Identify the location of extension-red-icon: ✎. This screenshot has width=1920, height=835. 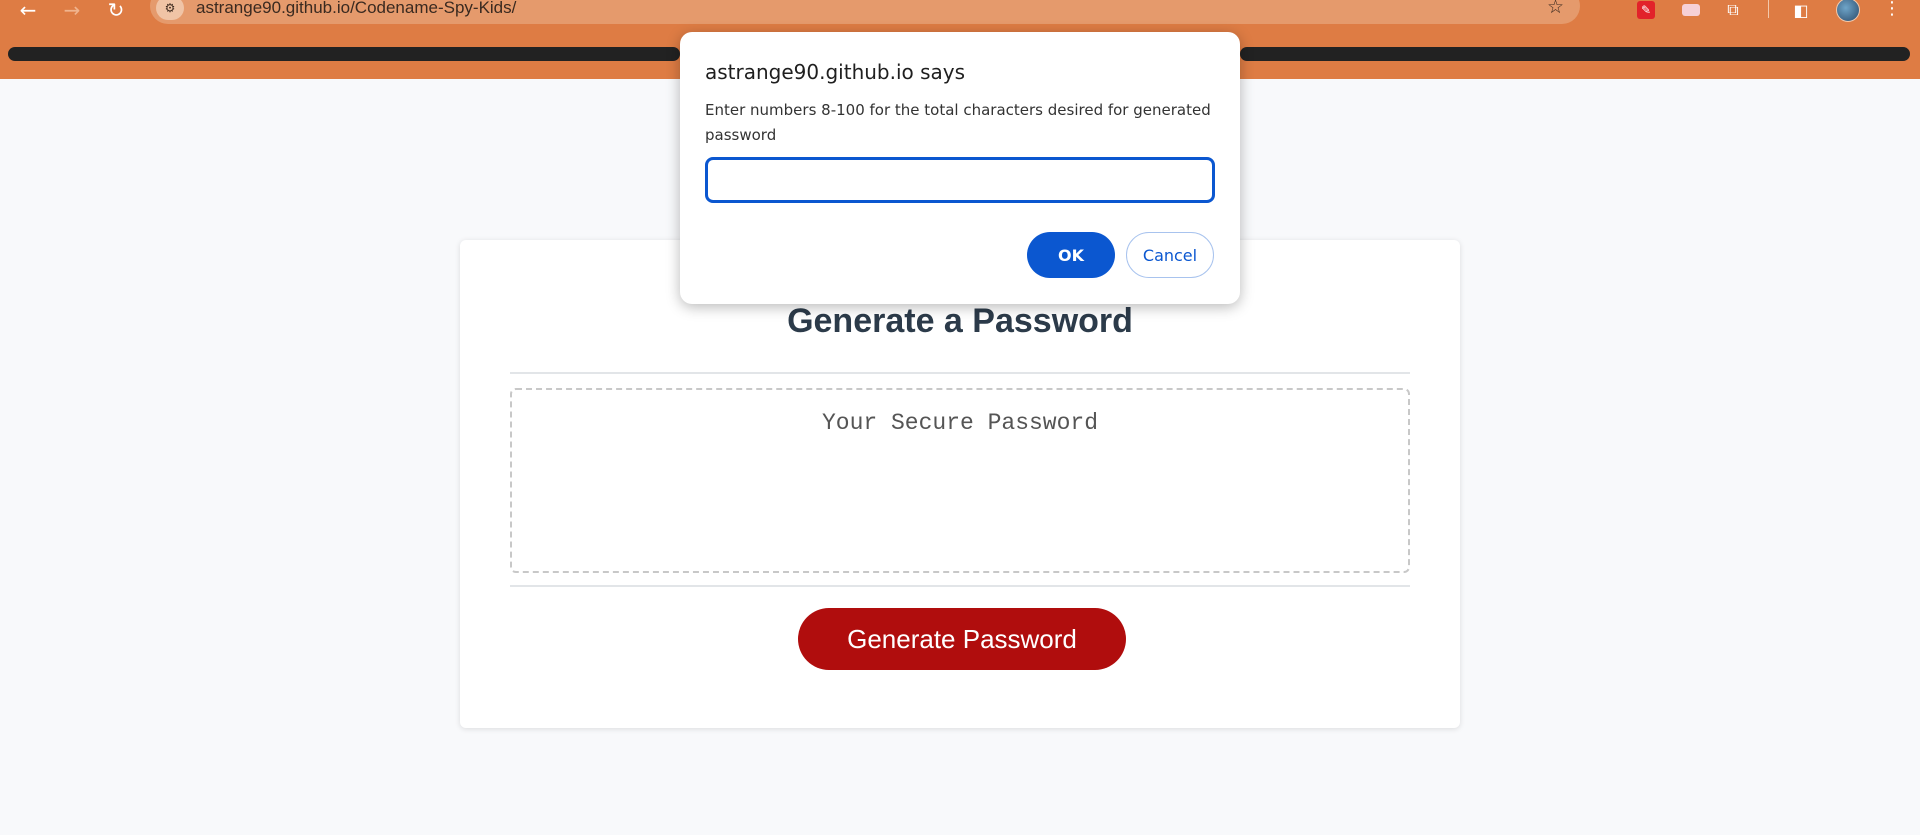
(1646, 10).